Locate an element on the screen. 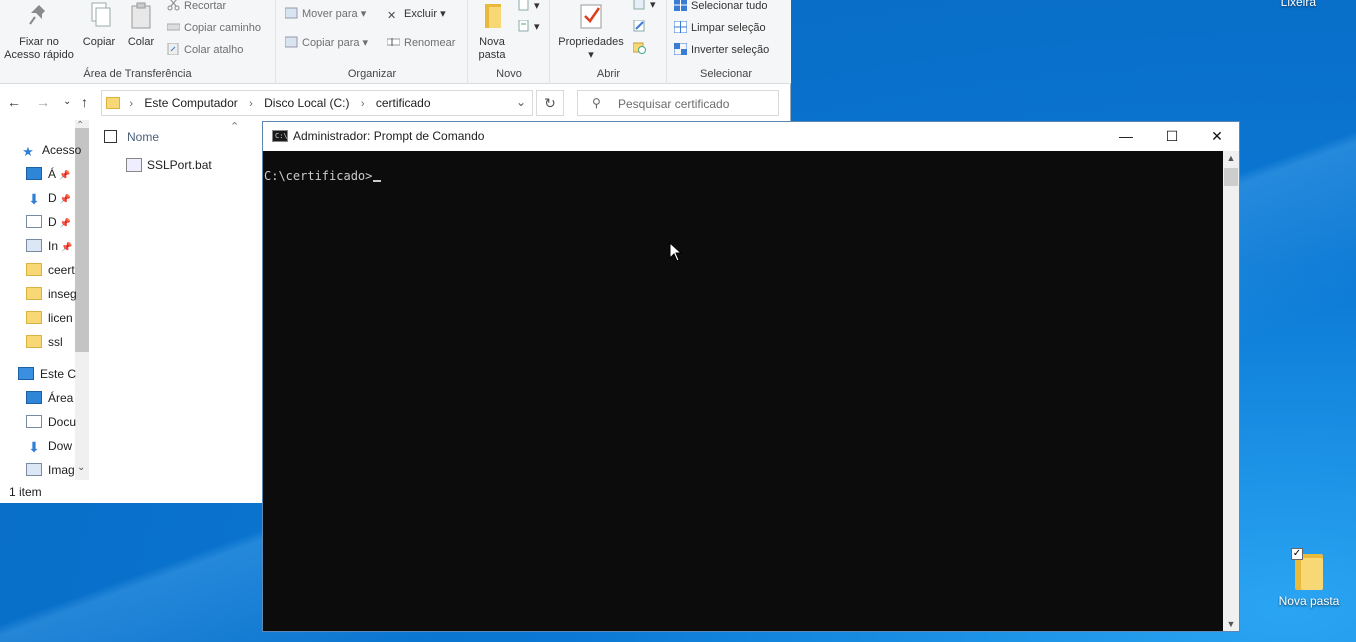  back-arrow-icon: ← is located at coordinates (14, 102).